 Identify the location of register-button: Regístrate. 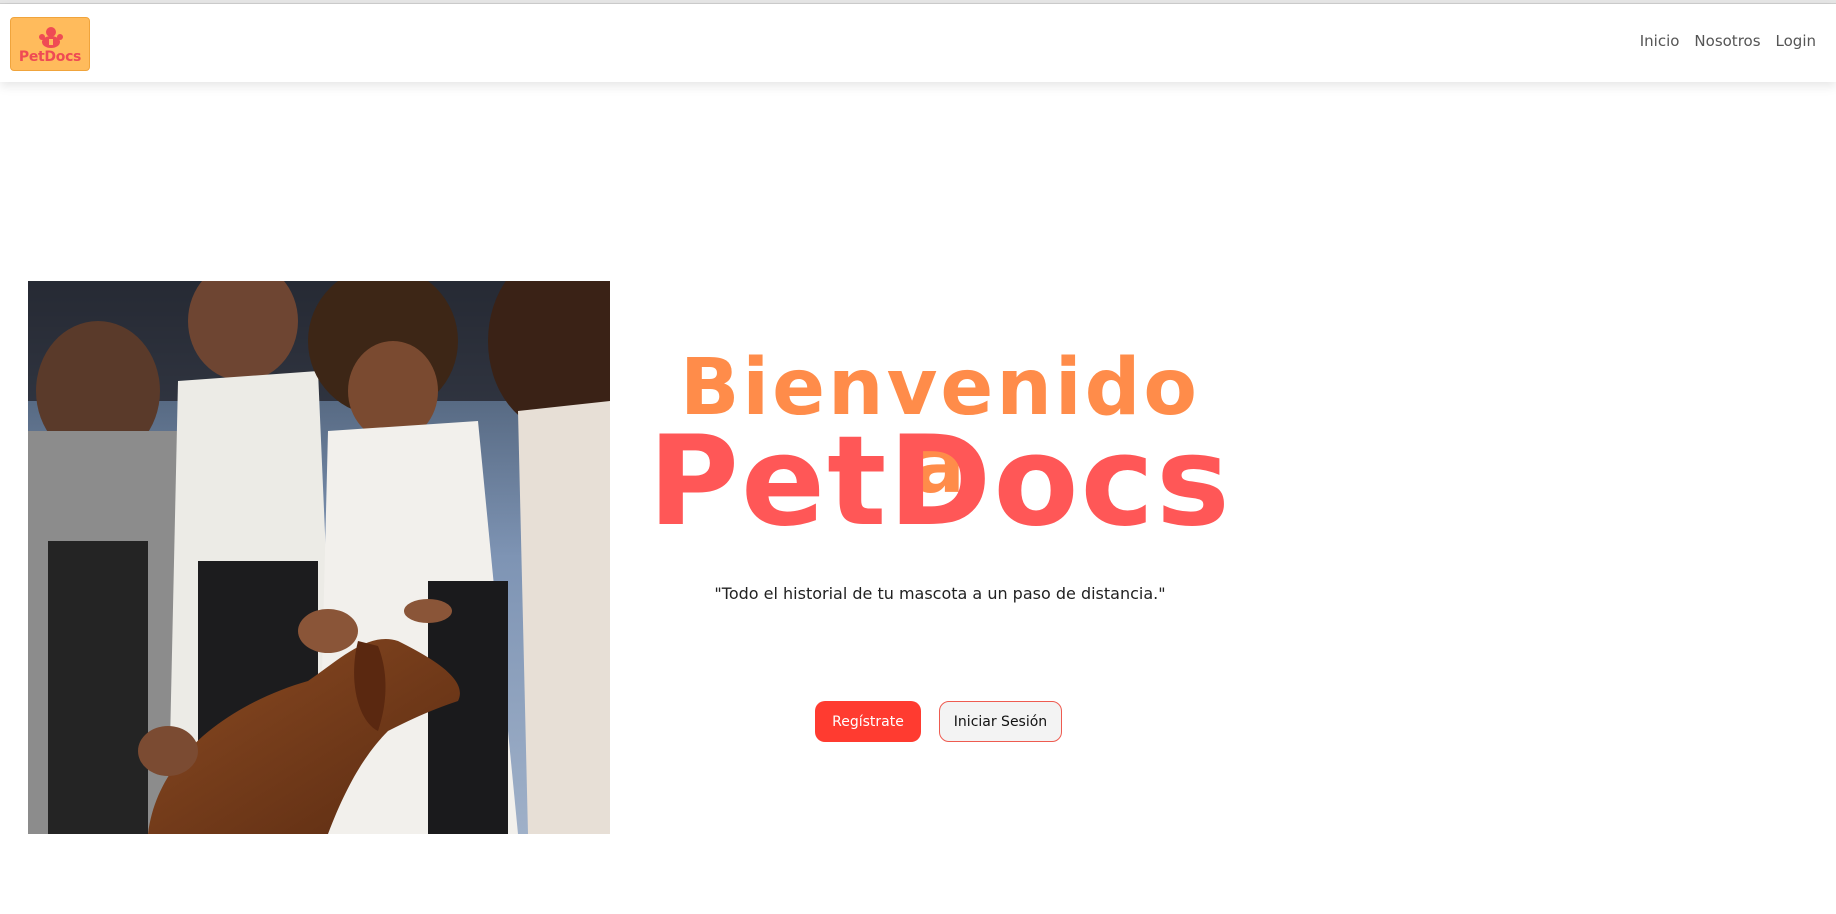
(868, 721).